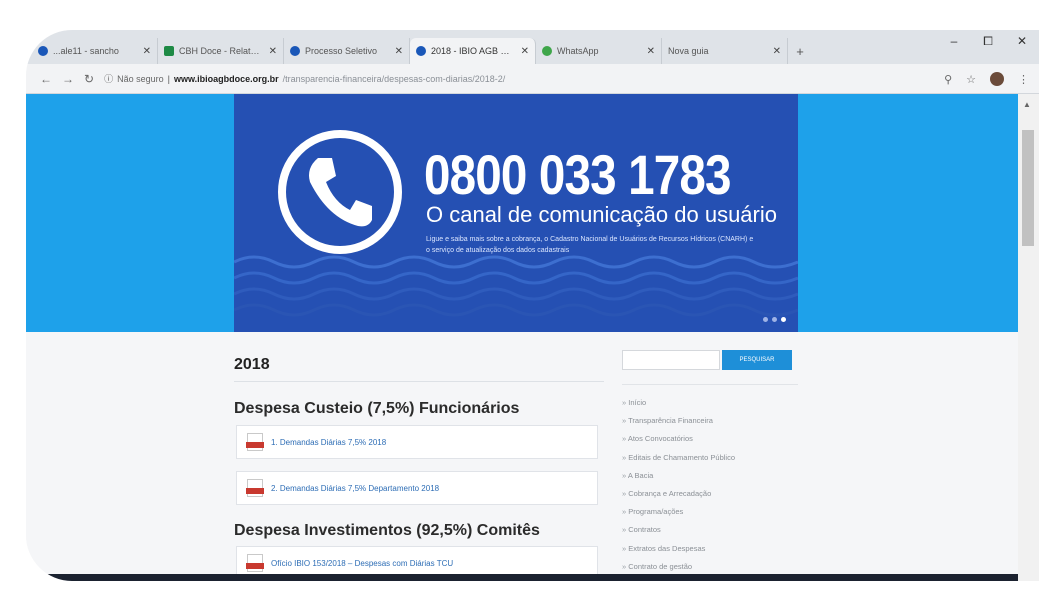  I want to click on sidebar-item: Programa/ações, so click(678, 512).